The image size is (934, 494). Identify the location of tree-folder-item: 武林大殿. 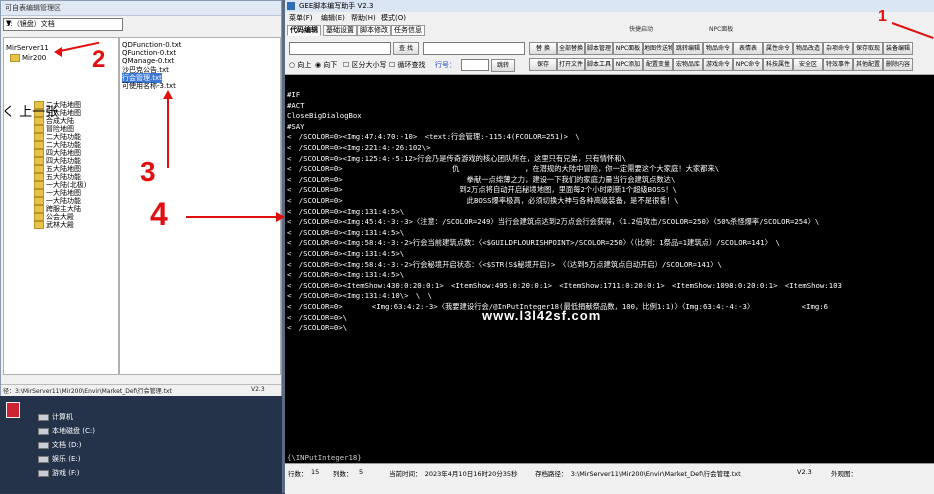
(54, 225).